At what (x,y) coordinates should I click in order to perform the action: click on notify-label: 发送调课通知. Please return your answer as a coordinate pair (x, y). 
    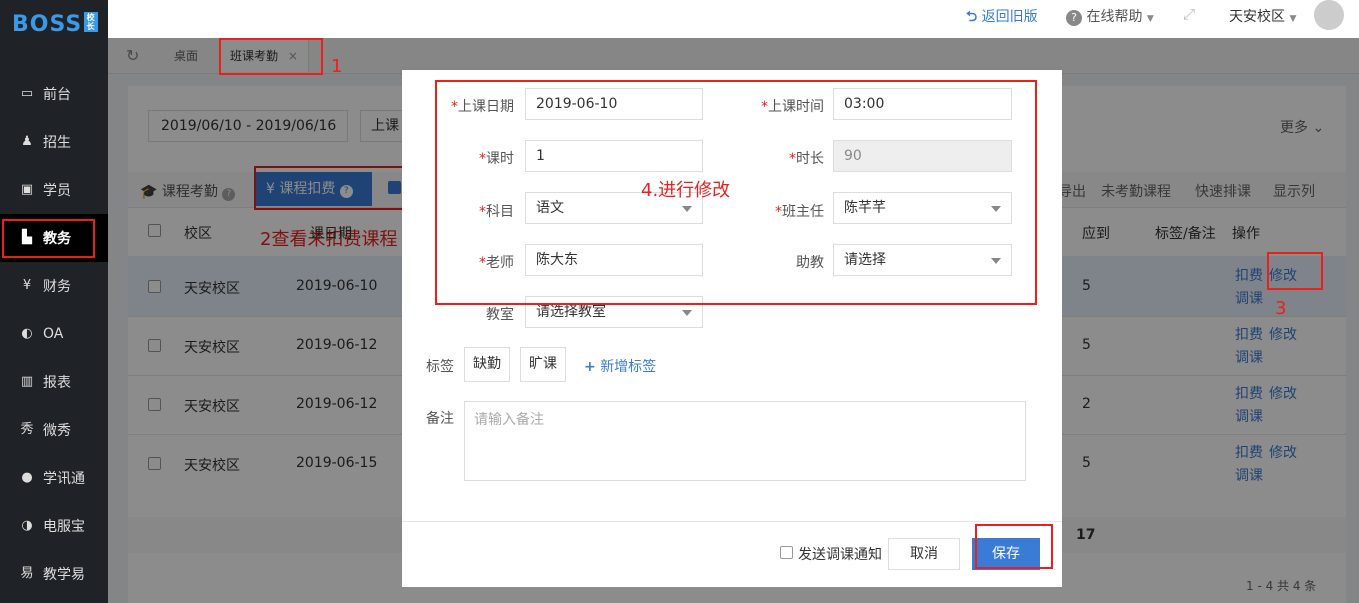
    Looking at the image, I should click on (840, 555).